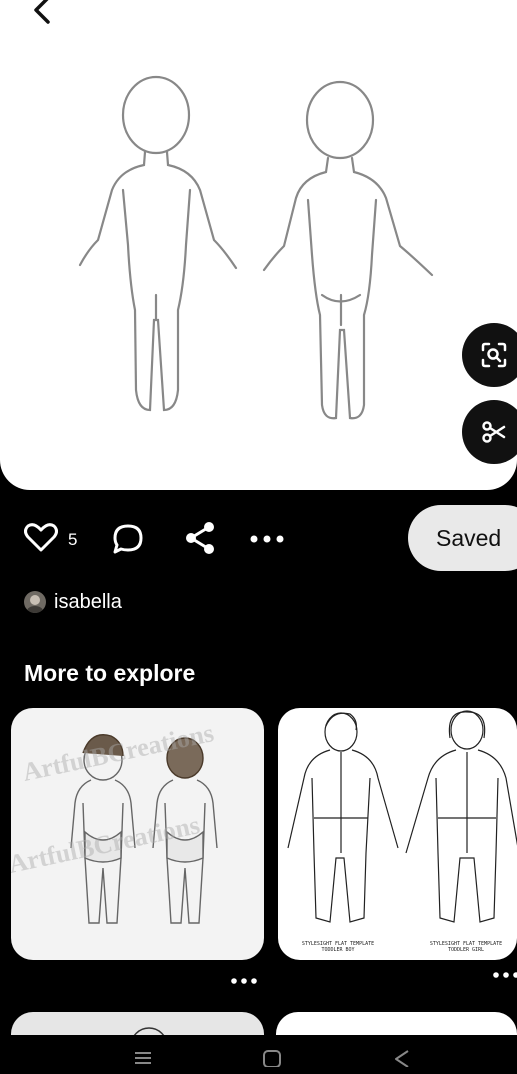 This screenshot has height=1074, width=517. Describe the element at coordinates (272, 1058) in the screenshot. I see `home-icon` at that location.